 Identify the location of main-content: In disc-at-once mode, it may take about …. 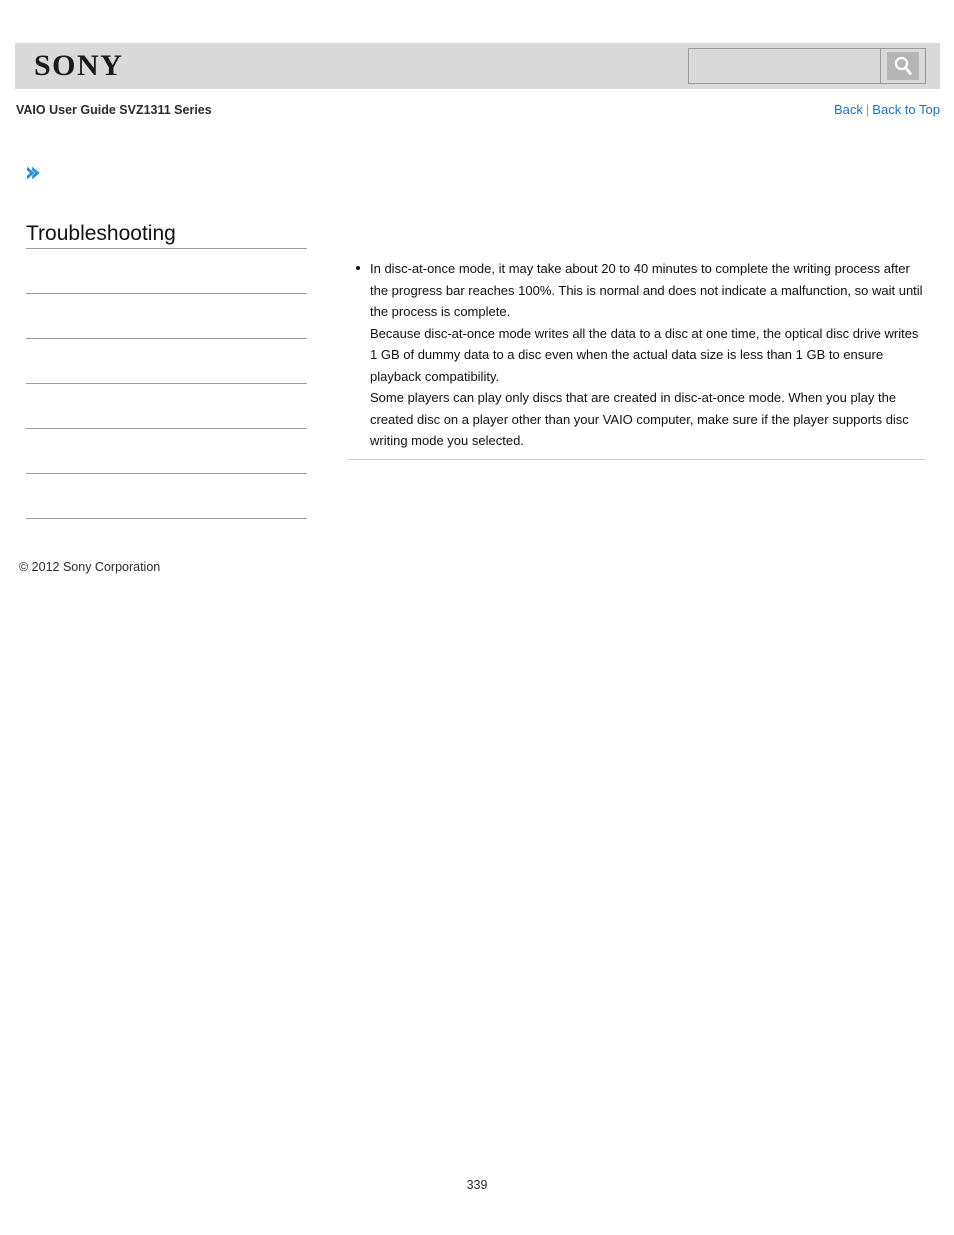
(637, 355).